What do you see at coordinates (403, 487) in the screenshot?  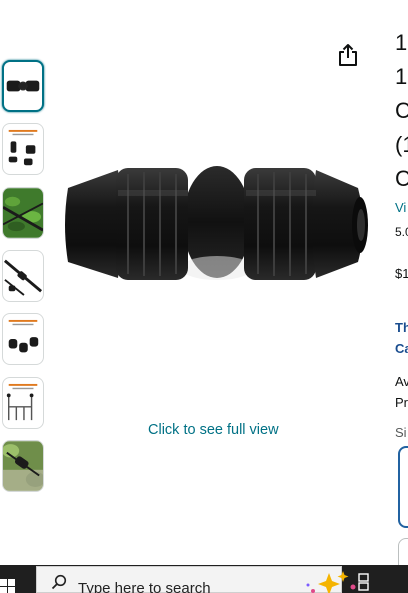 I see `size-option-selected` at bounding box center [403, 487].